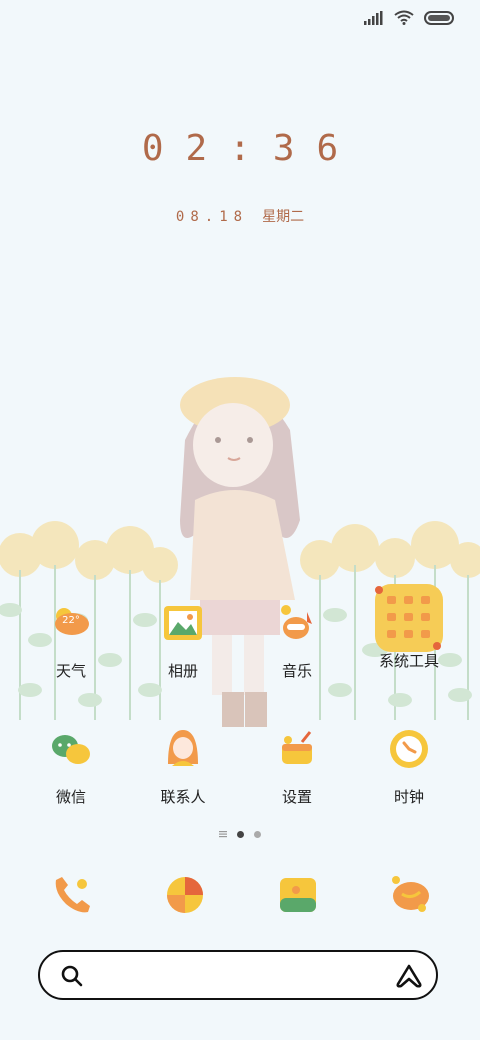 The width and height of the screenshot is (480, 1040). What do you see at coordinates (71, 620) in the screenshot?
I see `weather-temp: 22°` at bounding box center [71, 620].